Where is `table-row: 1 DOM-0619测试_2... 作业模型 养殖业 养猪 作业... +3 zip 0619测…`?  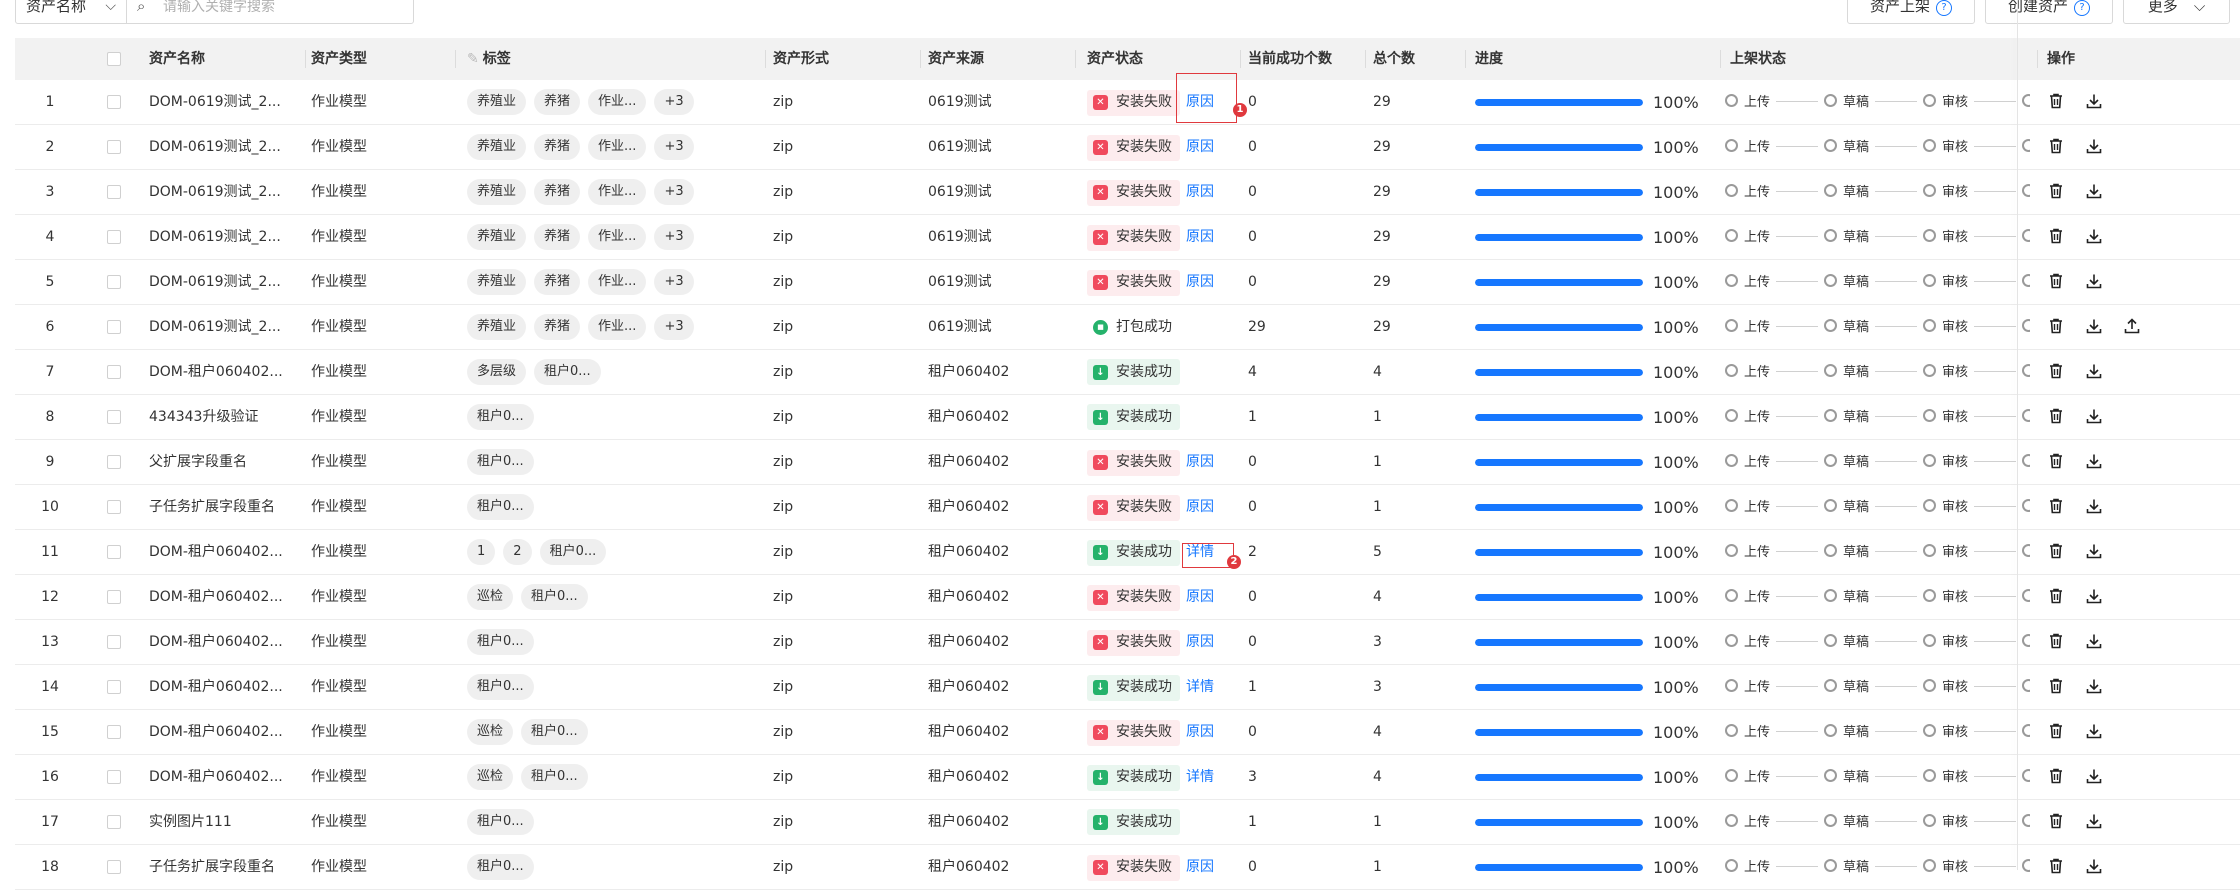 table-row: 1 DOM-0619测试_2... 作业模型 养殖业 养猪 作业... +3 zip 0619测… is located at coordinates (1127, 102).